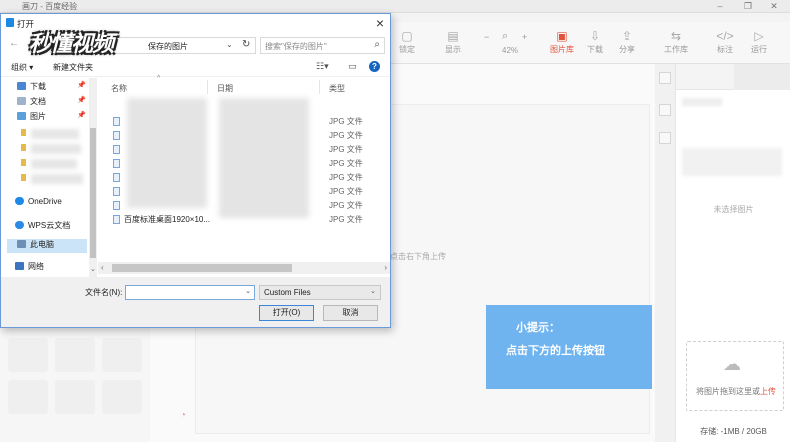  I want to click on app-window-titlebar: 画刀 - 百度经验 – ❐ ✕, so click(395, 6).